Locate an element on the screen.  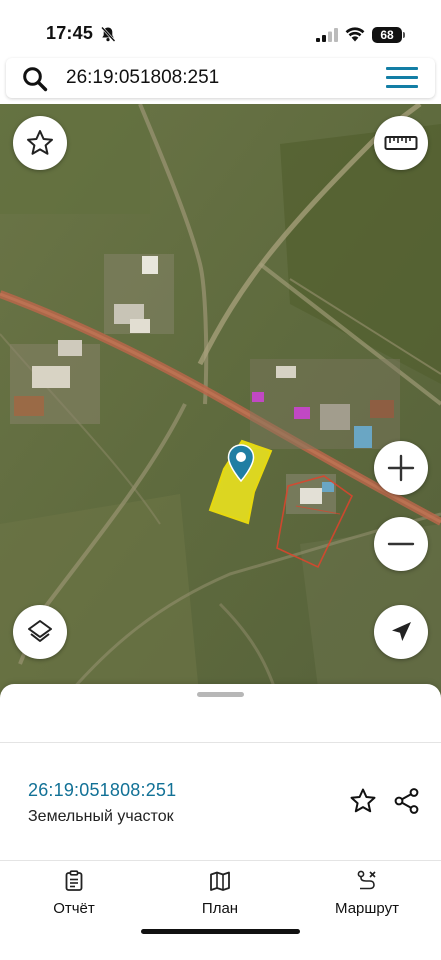
tab-plan-label: План is located at coordinates (220, 908).